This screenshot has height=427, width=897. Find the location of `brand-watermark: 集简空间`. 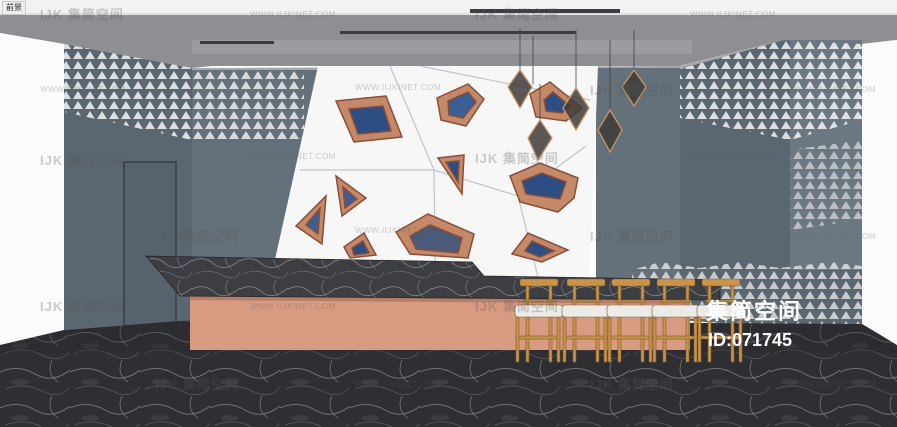

brand-watermark: 集简空间 is located at coordinates (754, 311).